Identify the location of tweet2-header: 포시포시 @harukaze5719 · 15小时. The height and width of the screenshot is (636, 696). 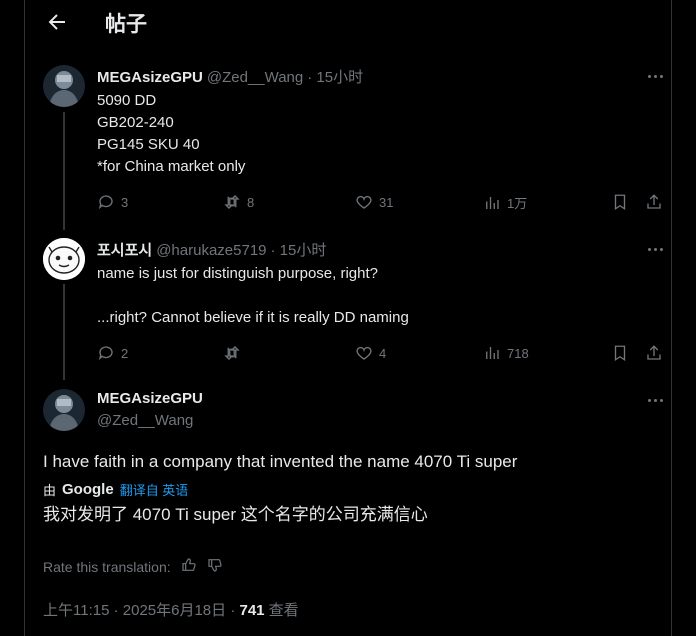
(211, 249).